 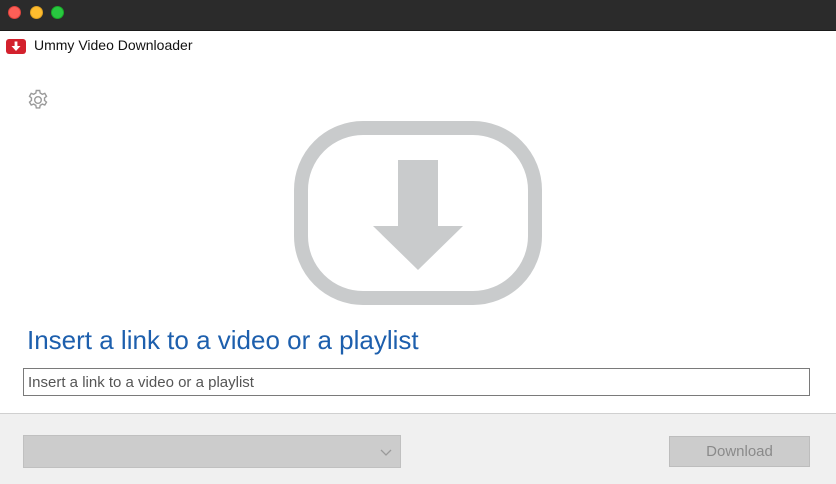 What do you see at coordinates (16, 46) in the screenshot?
I see `download-arrow-icon` at bounding box center [16, 46].